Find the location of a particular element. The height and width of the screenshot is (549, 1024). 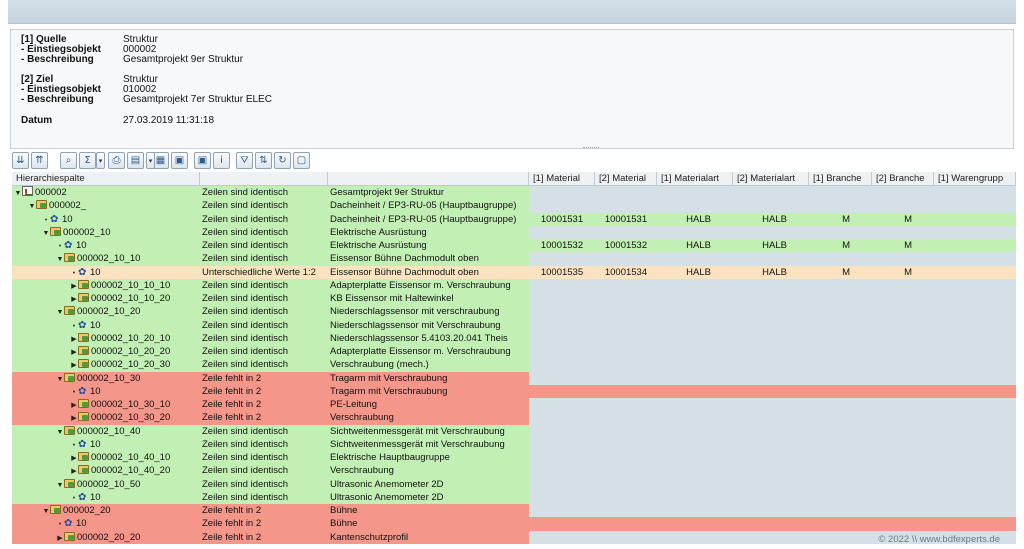

info-button: i is located at coordinates (221, 160).